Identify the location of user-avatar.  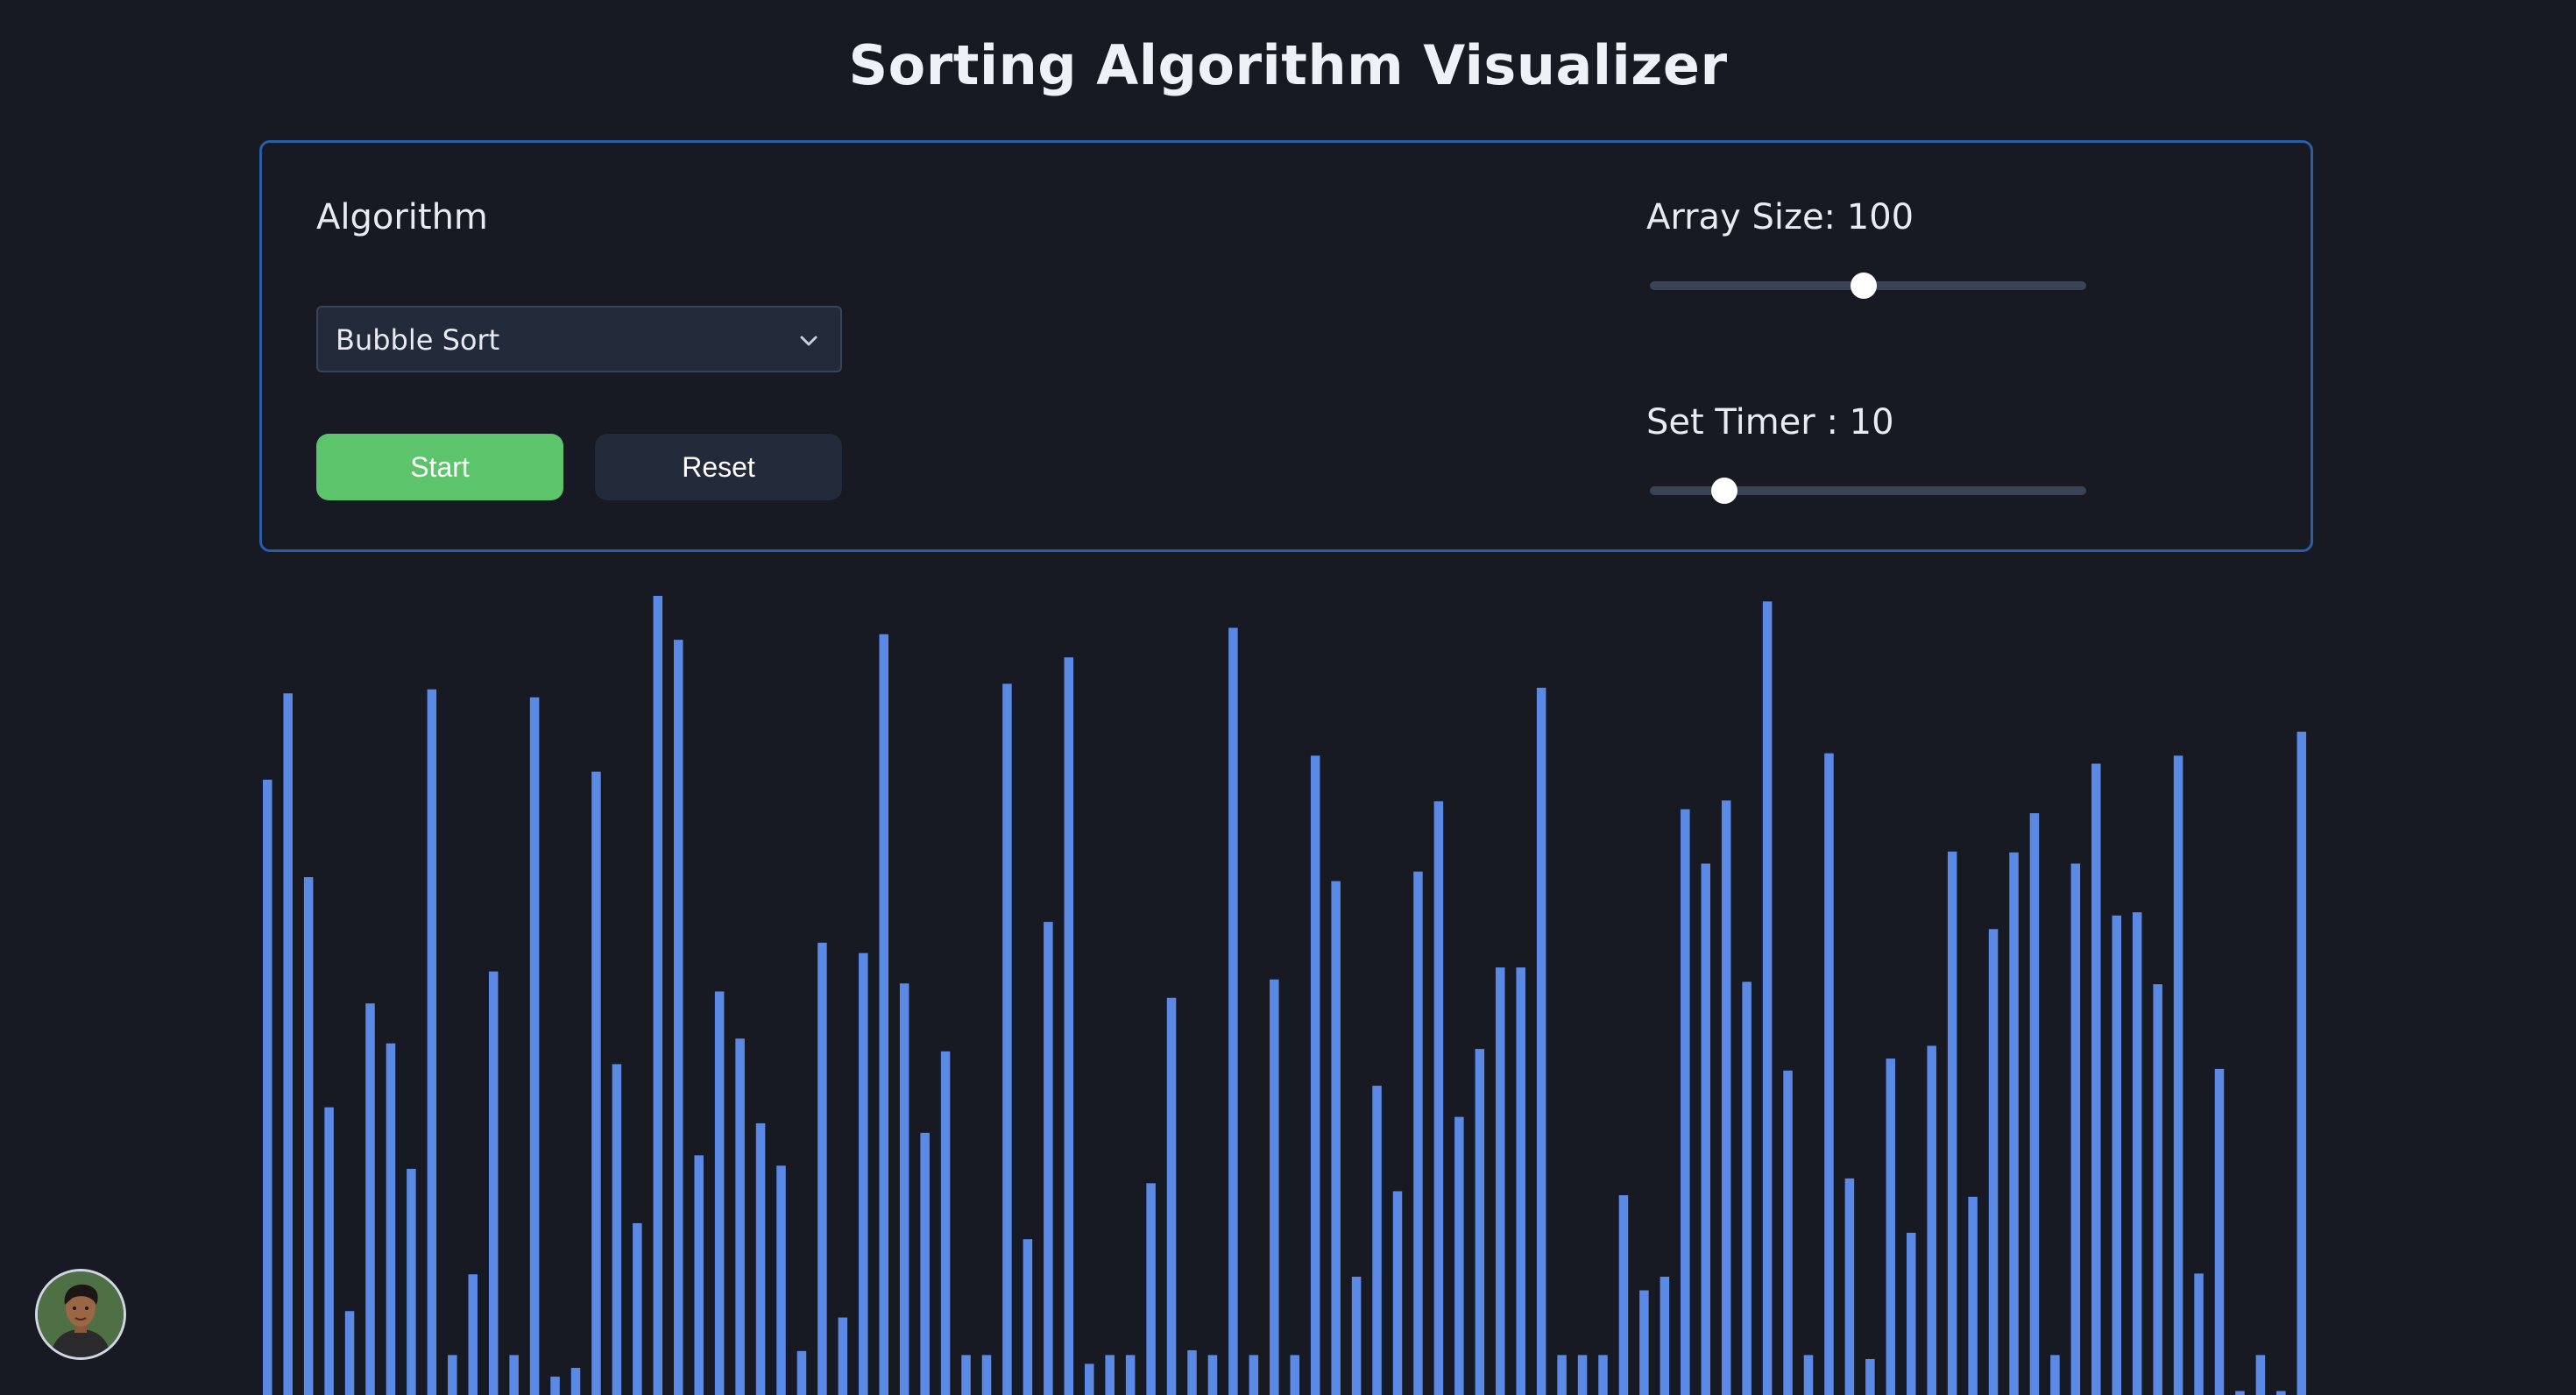
(80, 1314).